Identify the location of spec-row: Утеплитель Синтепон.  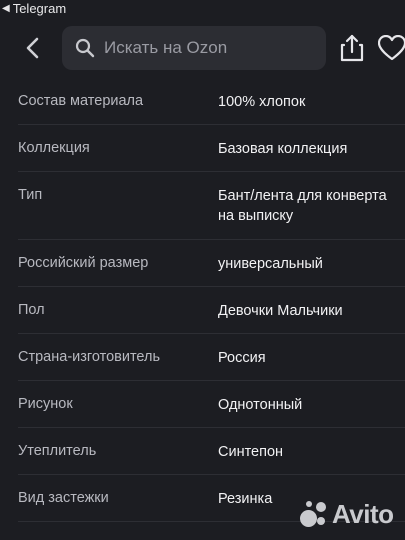
(202, 451).